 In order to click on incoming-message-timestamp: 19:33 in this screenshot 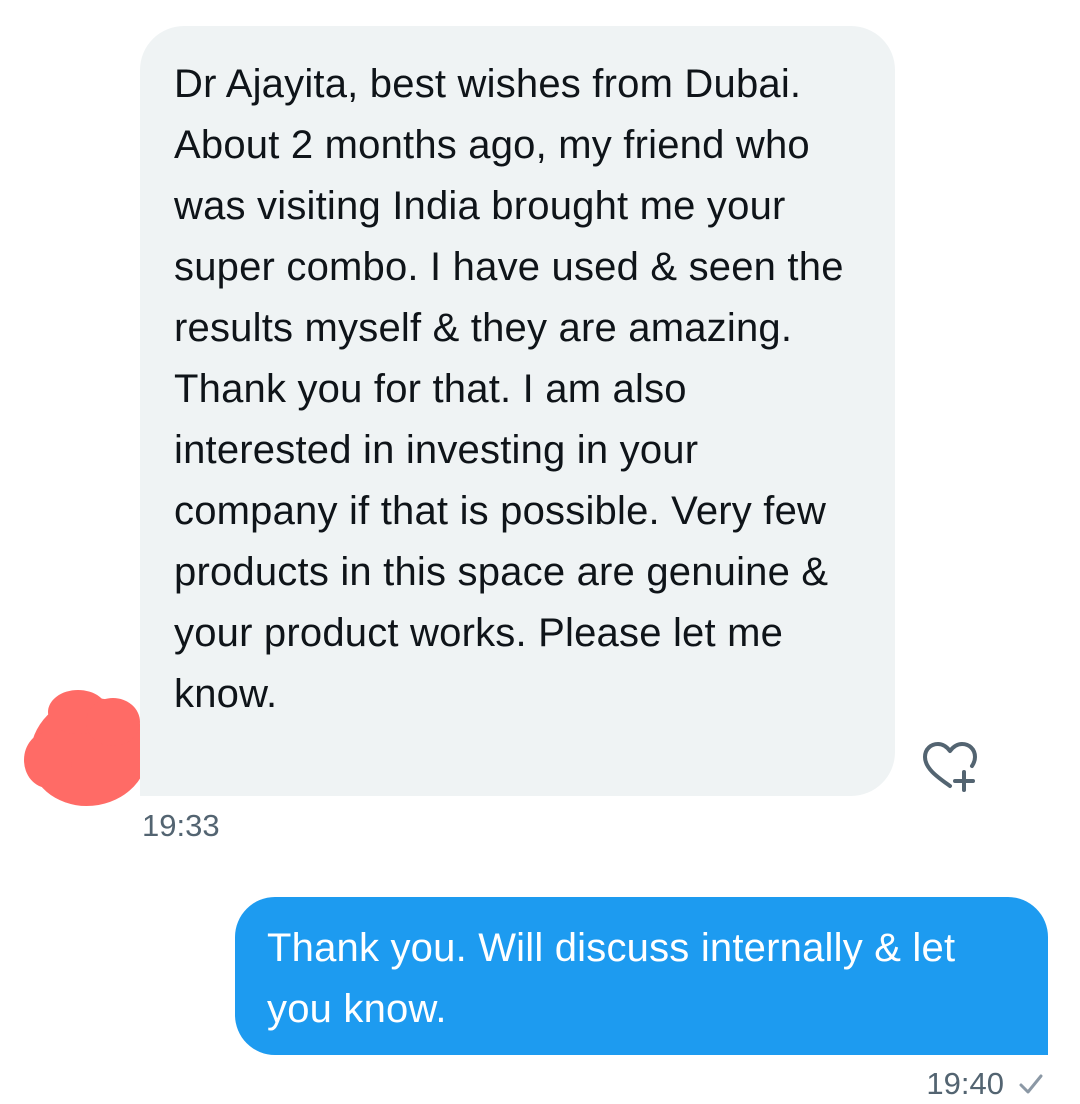, I will do `click(181, 825)`.